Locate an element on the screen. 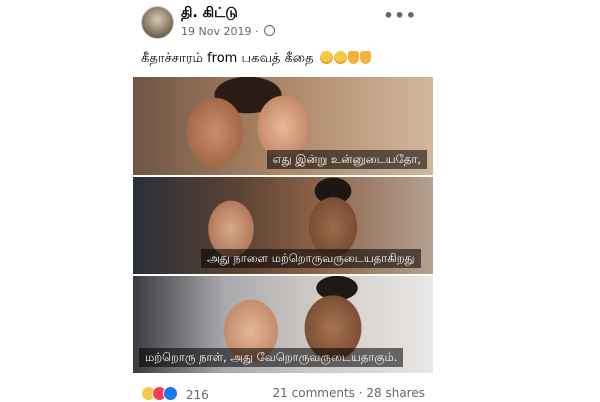 The image size is (600, 402). photo-subtitle: மற்றொரு நாள், அது வேறொருவருடையதாகும். is located at coordinates (271, 357).